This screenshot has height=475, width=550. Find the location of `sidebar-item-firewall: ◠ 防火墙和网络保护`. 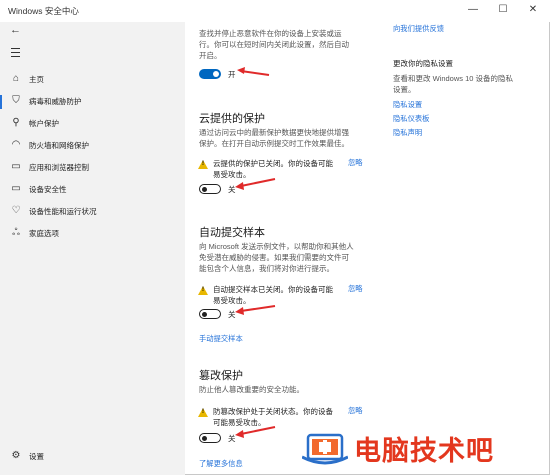

sidebar-item-firewall: ◠ 防火墙和网络保护 is located at coordinates (92, 146).